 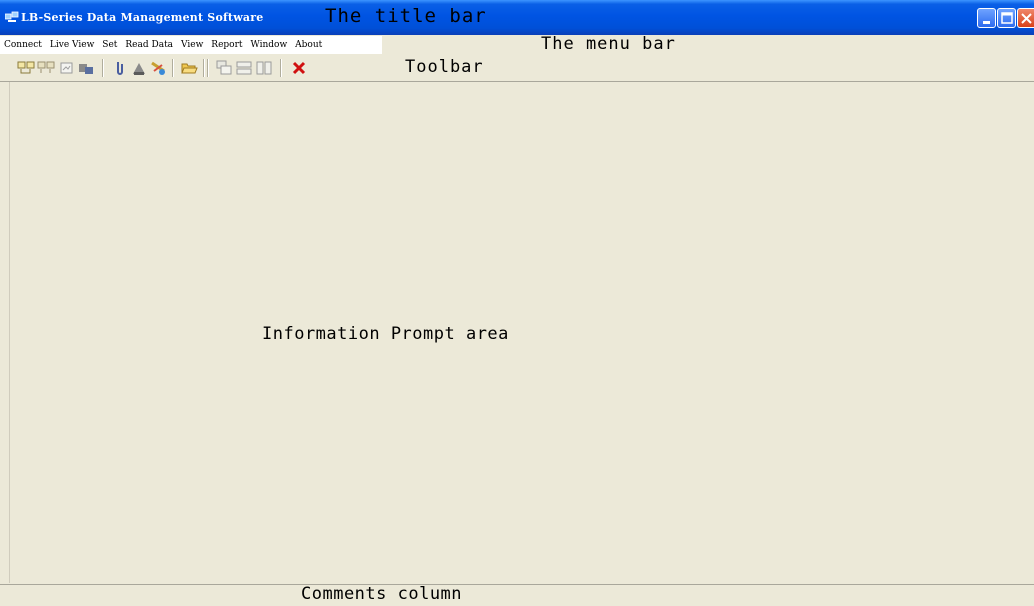 What do you see at coordinates (23, 45) in the screenshot?
I see `menu-connect: Connect` at bounding box center [23, 45].